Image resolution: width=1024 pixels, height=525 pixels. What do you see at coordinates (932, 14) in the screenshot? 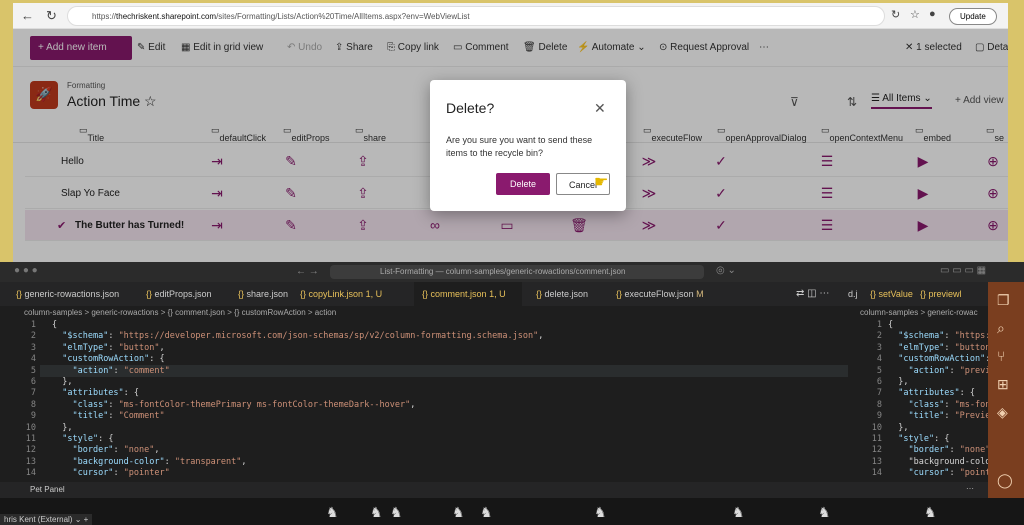
I see `profile-icon: ●` at bounding box center [932, 14].